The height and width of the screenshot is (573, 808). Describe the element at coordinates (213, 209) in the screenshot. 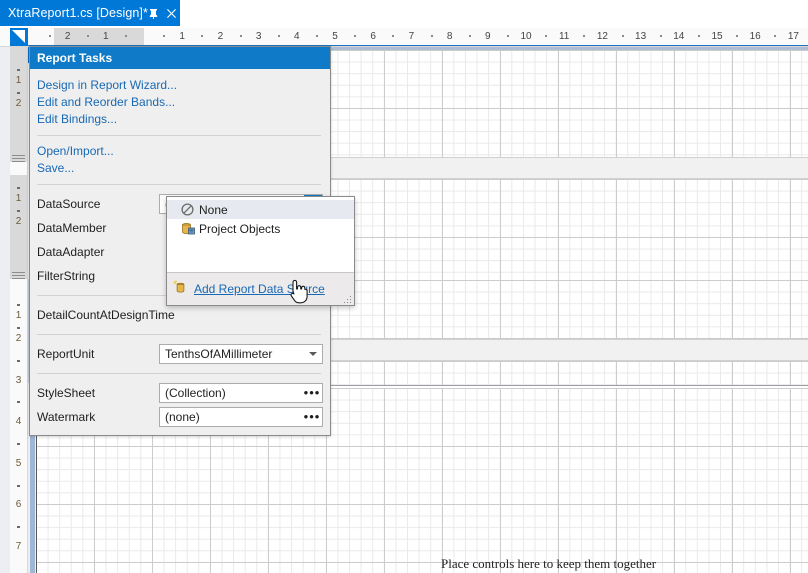

I see `dropdown-item-none-label: None` at that location.